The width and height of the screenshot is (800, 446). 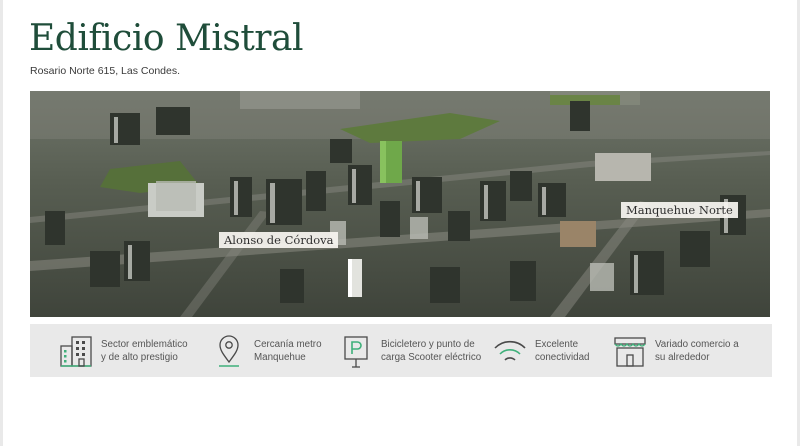 I want to click on feature-commerce: Variado comercio a su alrededor, so click(x=675, y=350).